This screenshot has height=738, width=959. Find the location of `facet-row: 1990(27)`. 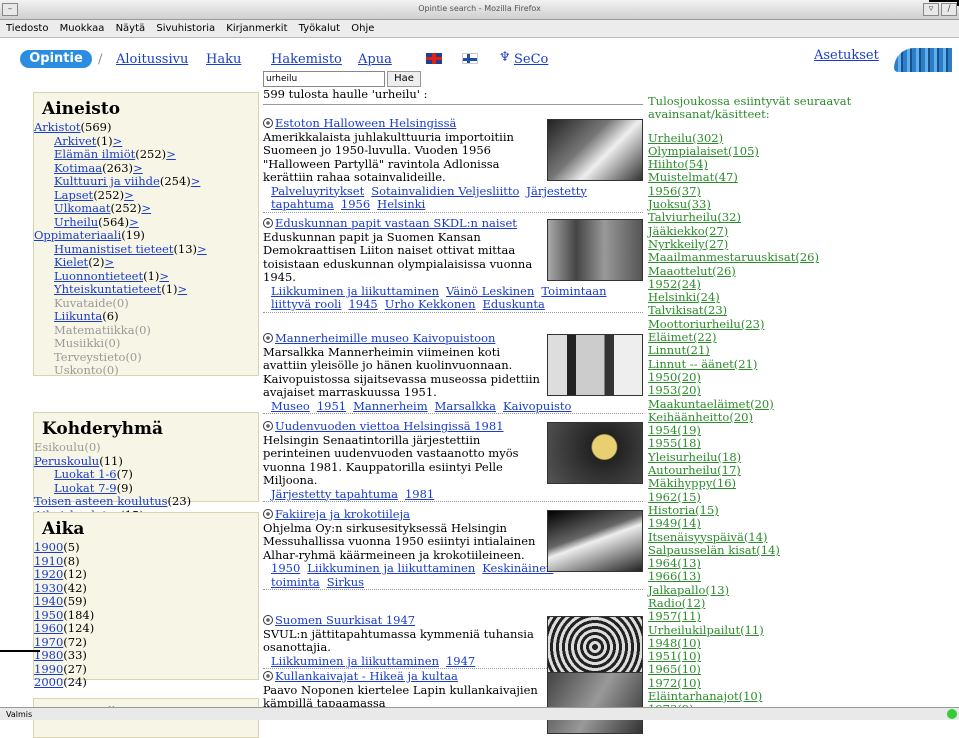

facet-row: 1990(27) is located at coordinates (146, 669).